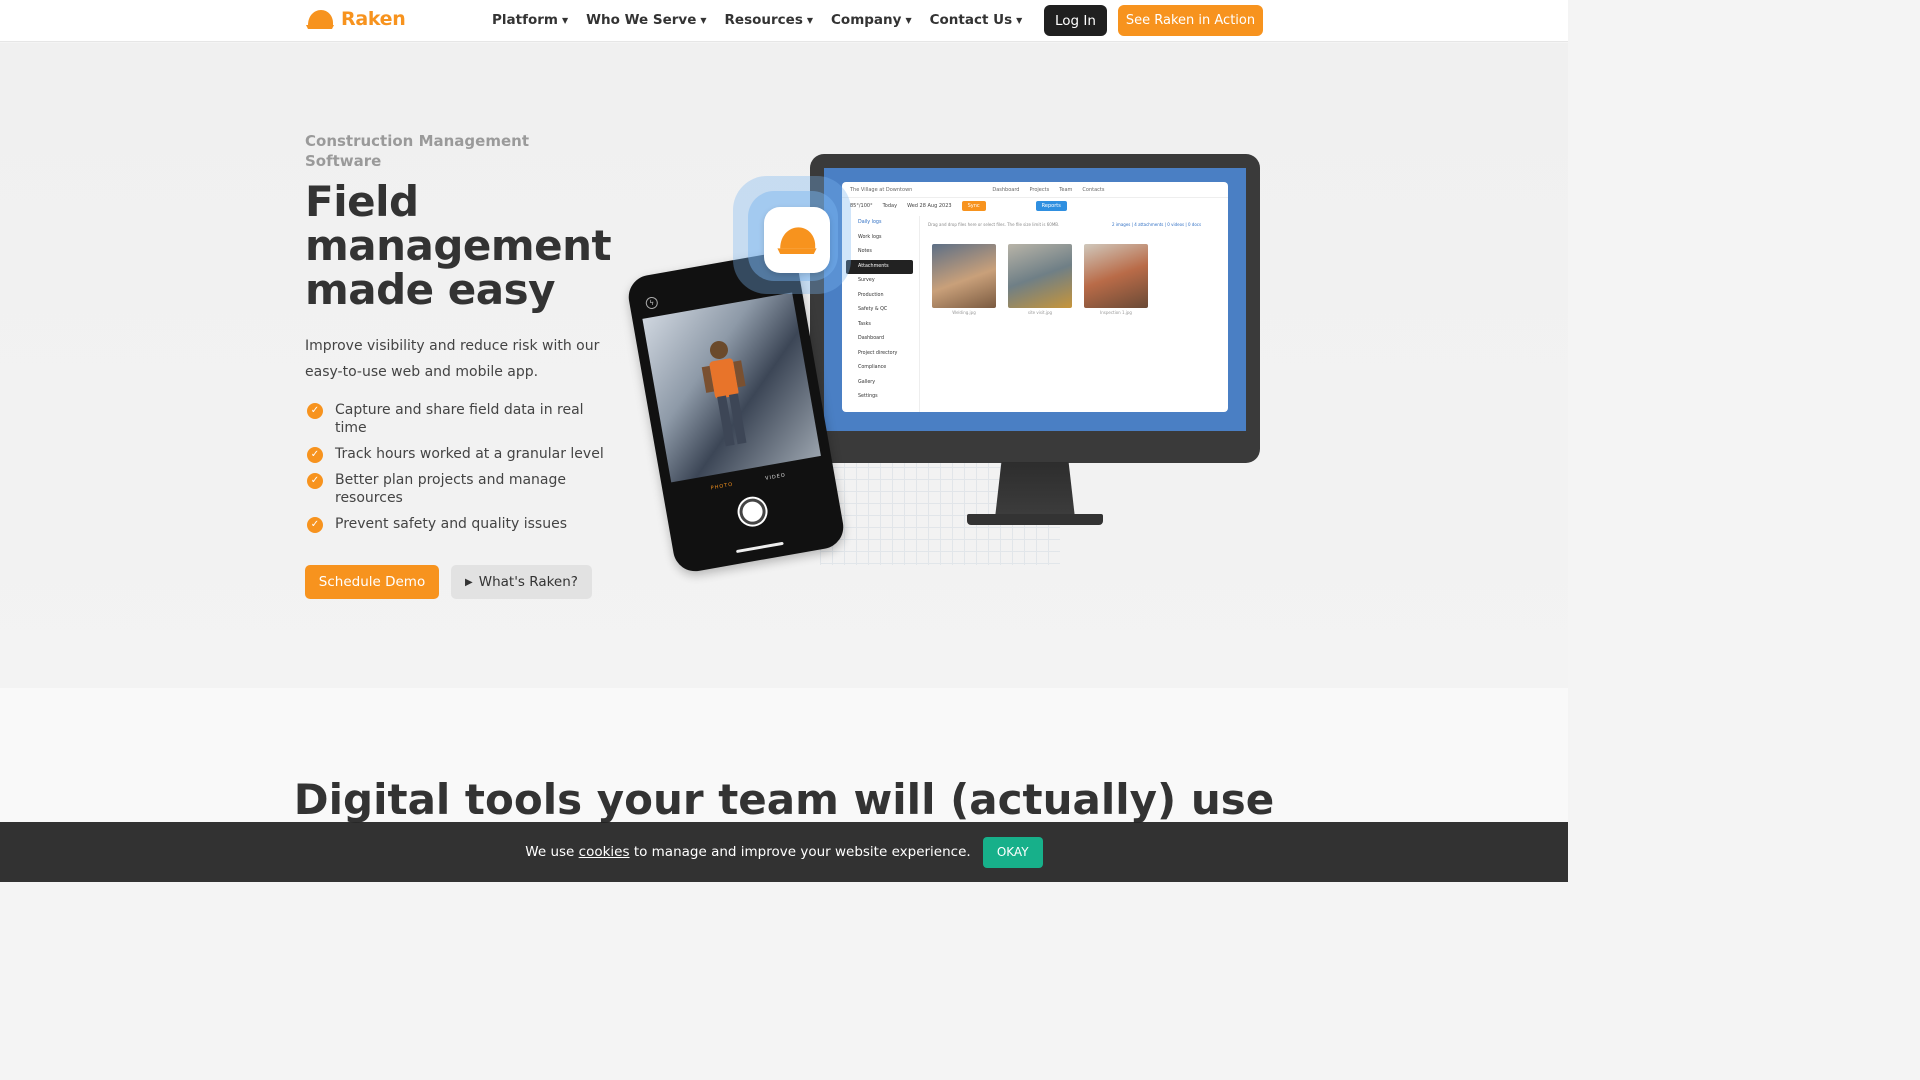 The width and height of the screenshot is (1920, 1080). Describe the element at coordinates (469, 582) in the screenshot. I see `play-icon: ▶` at that location.